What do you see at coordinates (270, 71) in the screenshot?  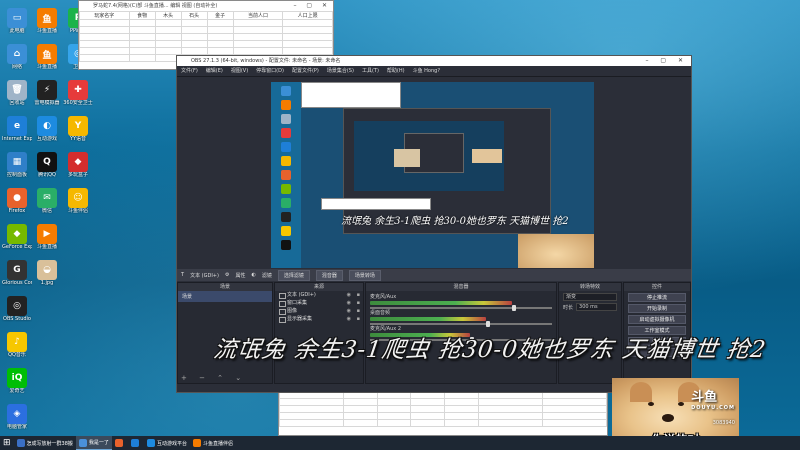 I see `menu-item: 停靠窗口(D)` at bounding box center [270, 71].